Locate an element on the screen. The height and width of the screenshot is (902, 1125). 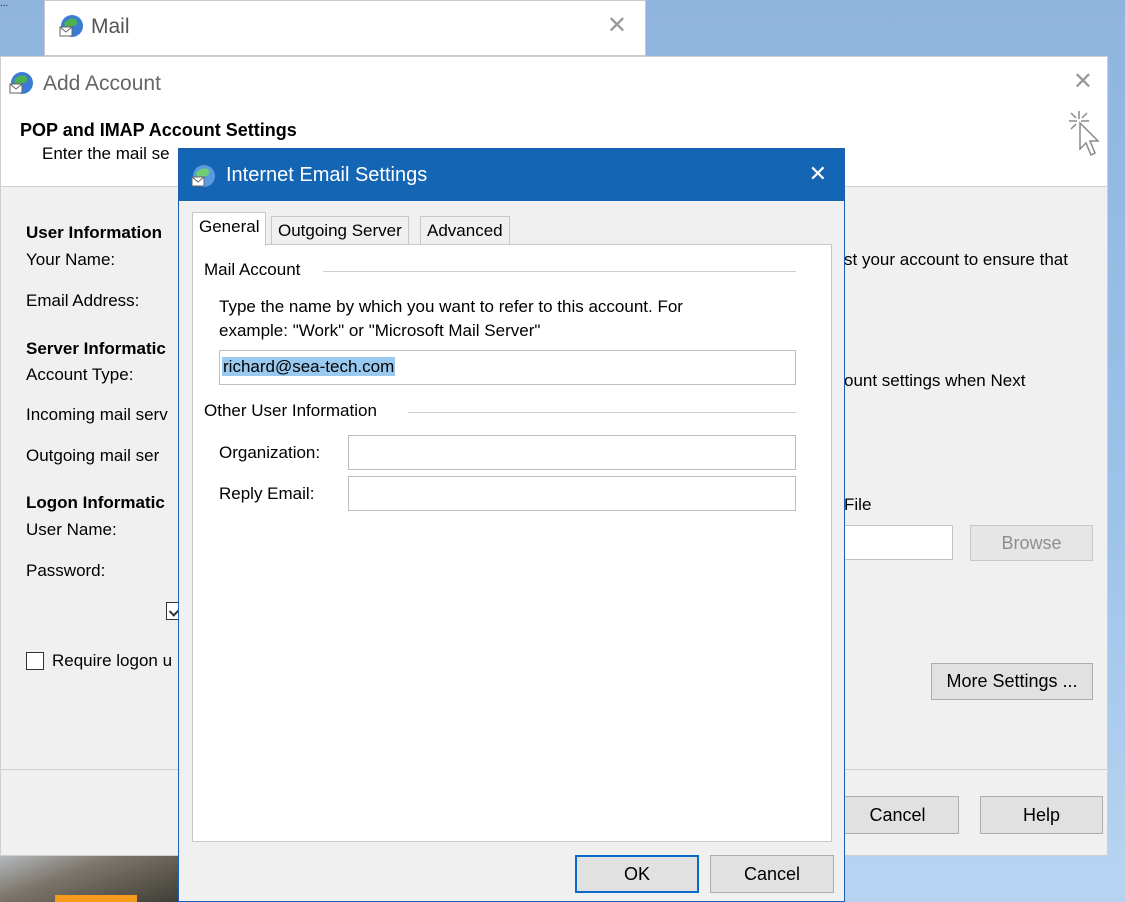
add-account-app-icon is located at coordinates (22, 85).